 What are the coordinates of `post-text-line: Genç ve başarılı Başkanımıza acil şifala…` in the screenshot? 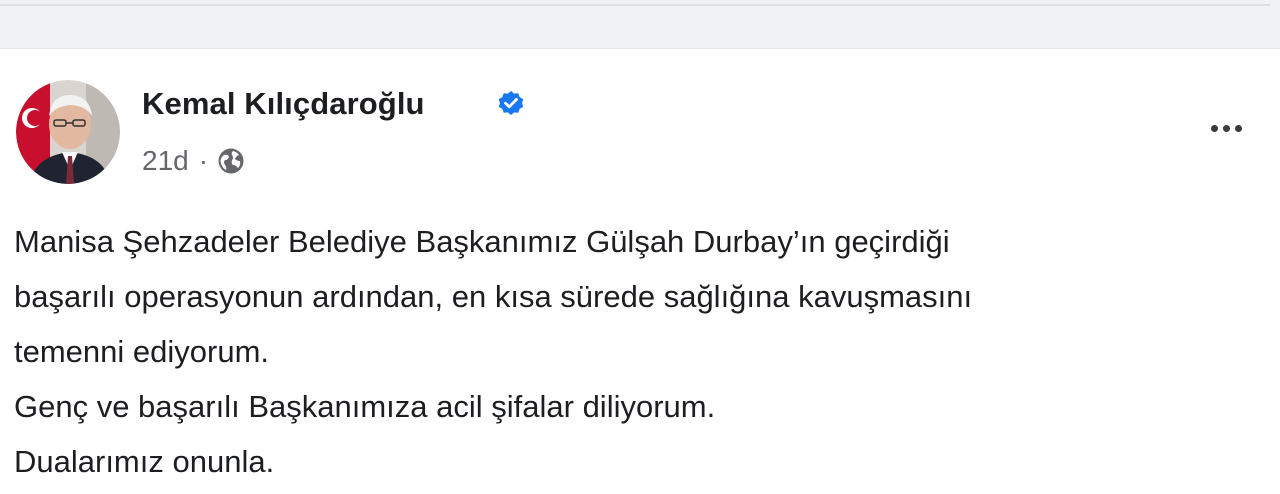 It's located at (365, 406).